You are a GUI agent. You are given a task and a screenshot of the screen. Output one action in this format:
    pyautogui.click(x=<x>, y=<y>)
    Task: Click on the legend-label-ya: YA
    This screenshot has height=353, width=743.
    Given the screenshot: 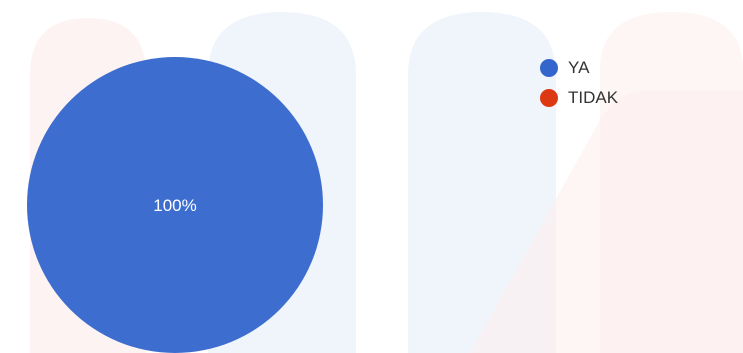 What is the action you would take?
    pyautogui.click(x=579, y=67)
    